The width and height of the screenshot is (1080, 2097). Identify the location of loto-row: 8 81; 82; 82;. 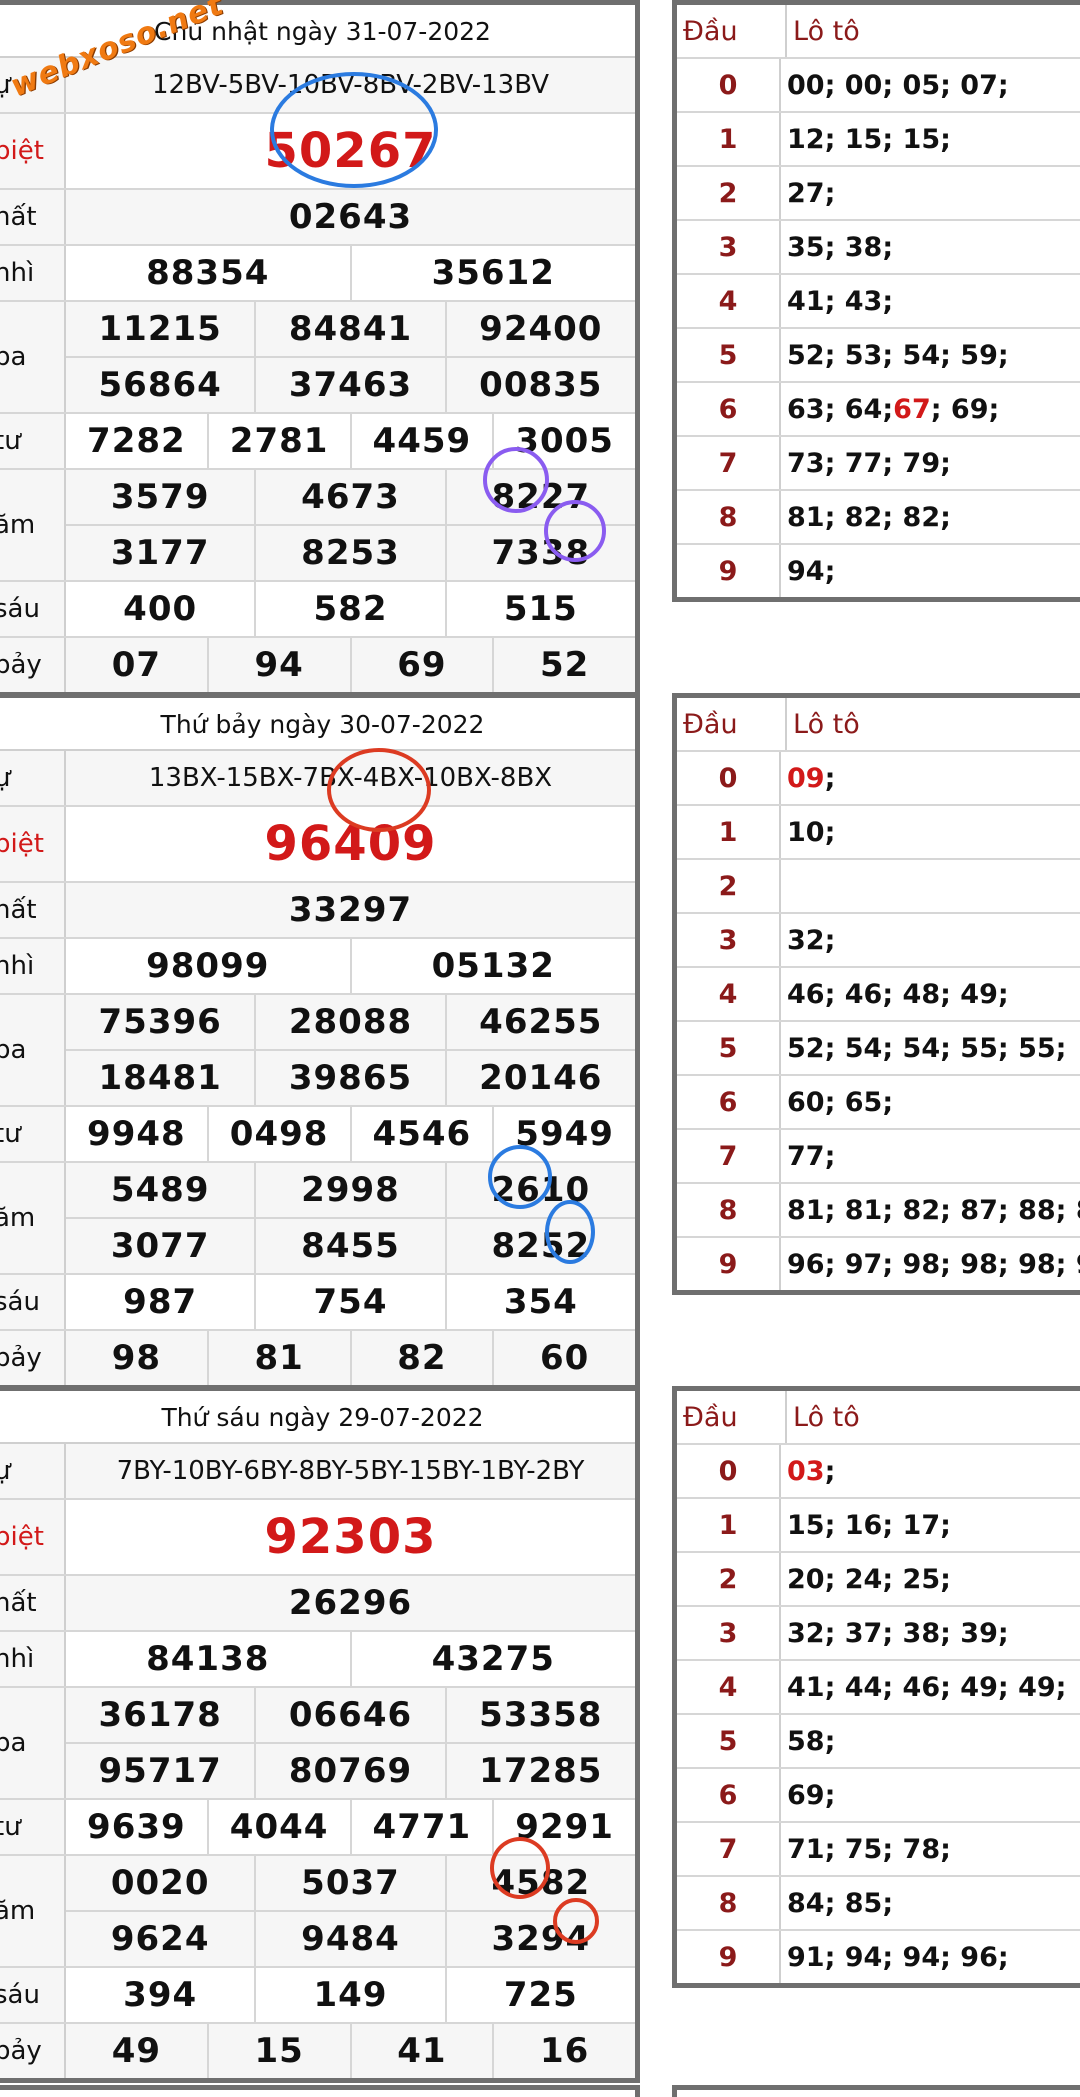
(878, 518).